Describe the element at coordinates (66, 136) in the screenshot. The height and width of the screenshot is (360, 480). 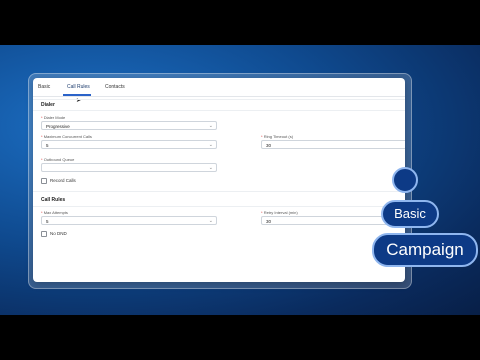
I see `max-concurrent-calls-label: * Maximum Concurrent Calls` at that location.